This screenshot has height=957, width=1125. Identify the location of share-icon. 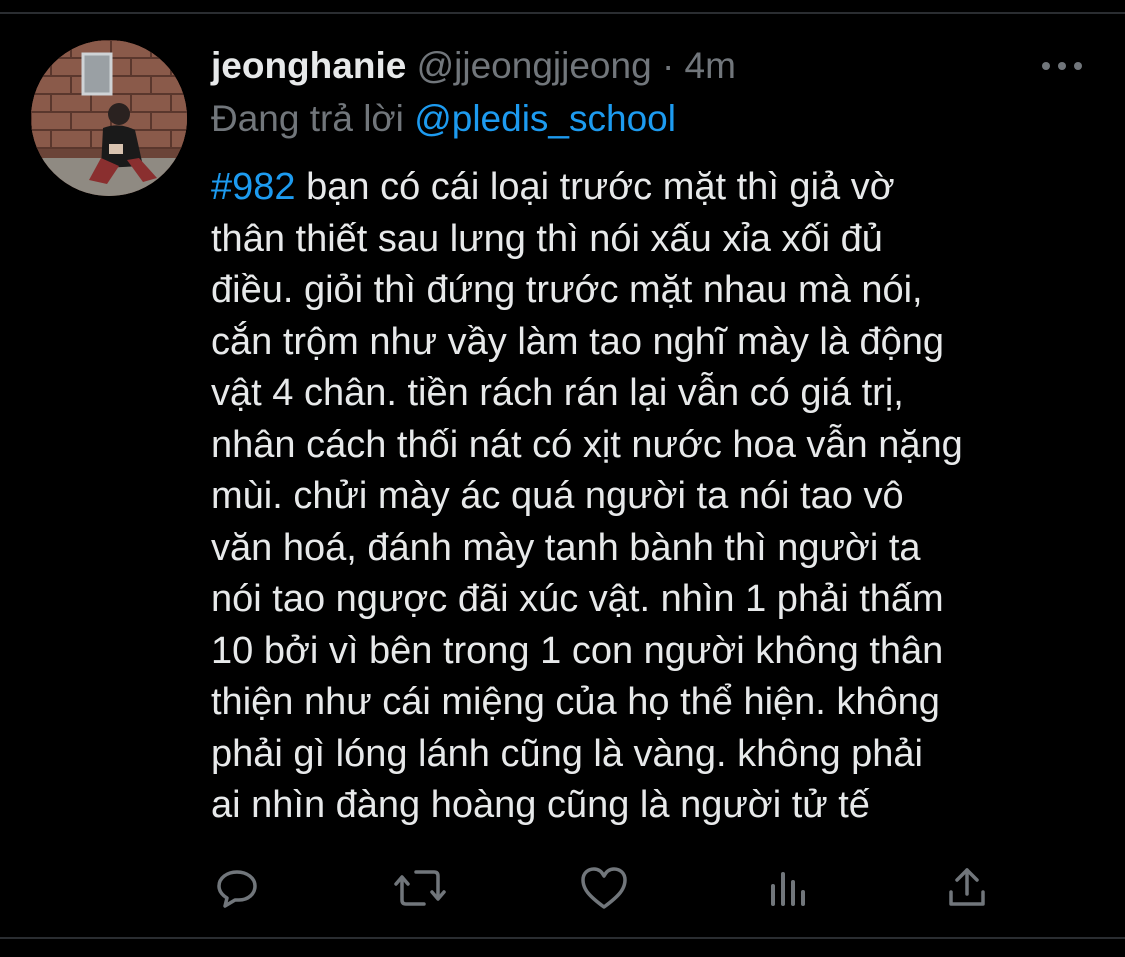
(967, 888).